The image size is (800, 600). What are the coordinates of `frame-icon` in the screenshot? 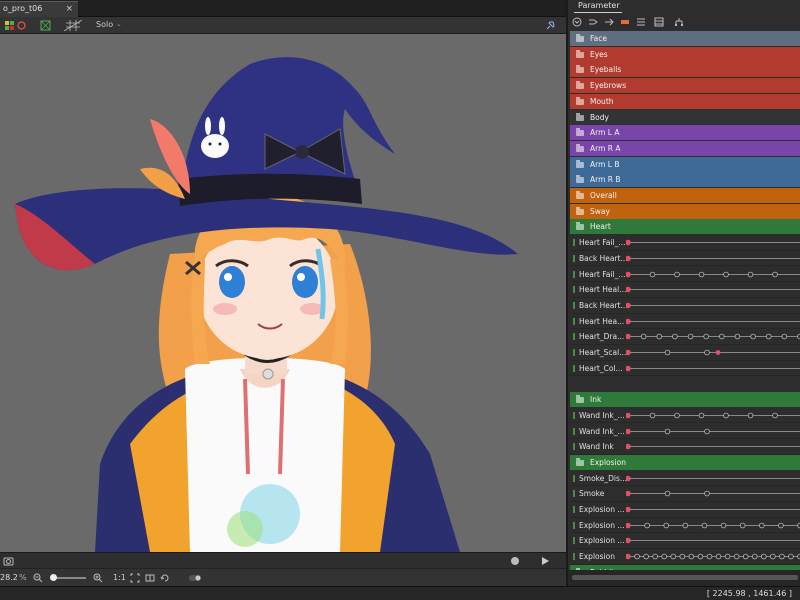 It's located at (150, 578).